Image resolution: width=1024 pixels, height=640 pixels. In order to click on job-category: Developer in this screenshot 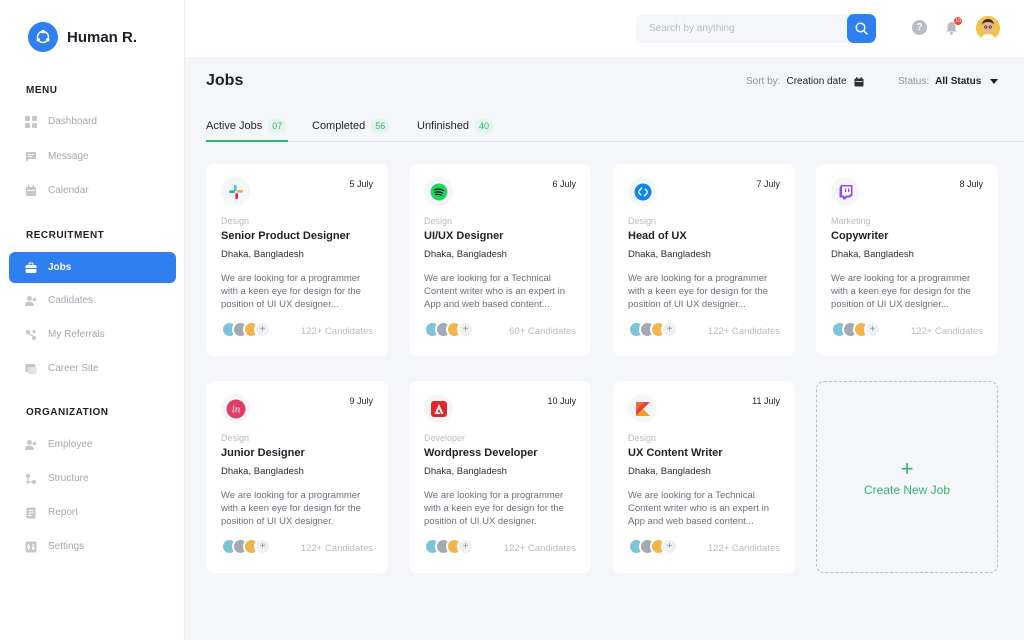, I will do `click(445, 438)`.